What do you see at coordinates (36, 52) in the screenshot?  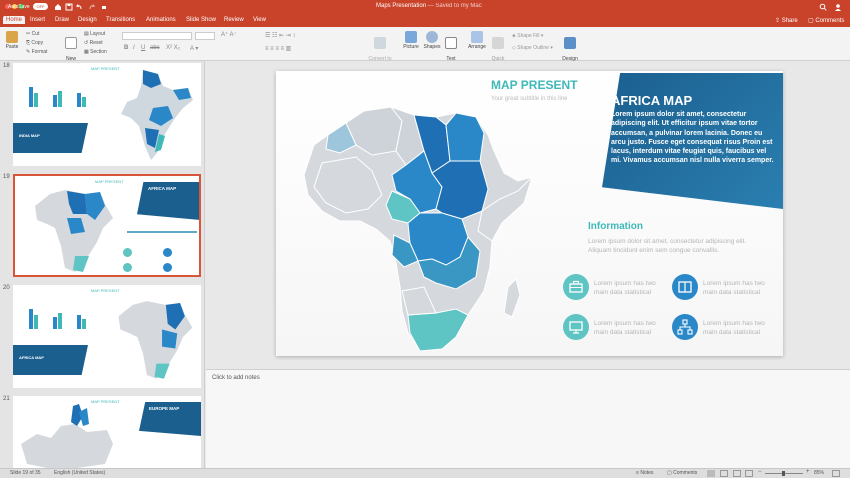 I see `format-painter-button: ✎ Format` at bounding box center [36, 52].